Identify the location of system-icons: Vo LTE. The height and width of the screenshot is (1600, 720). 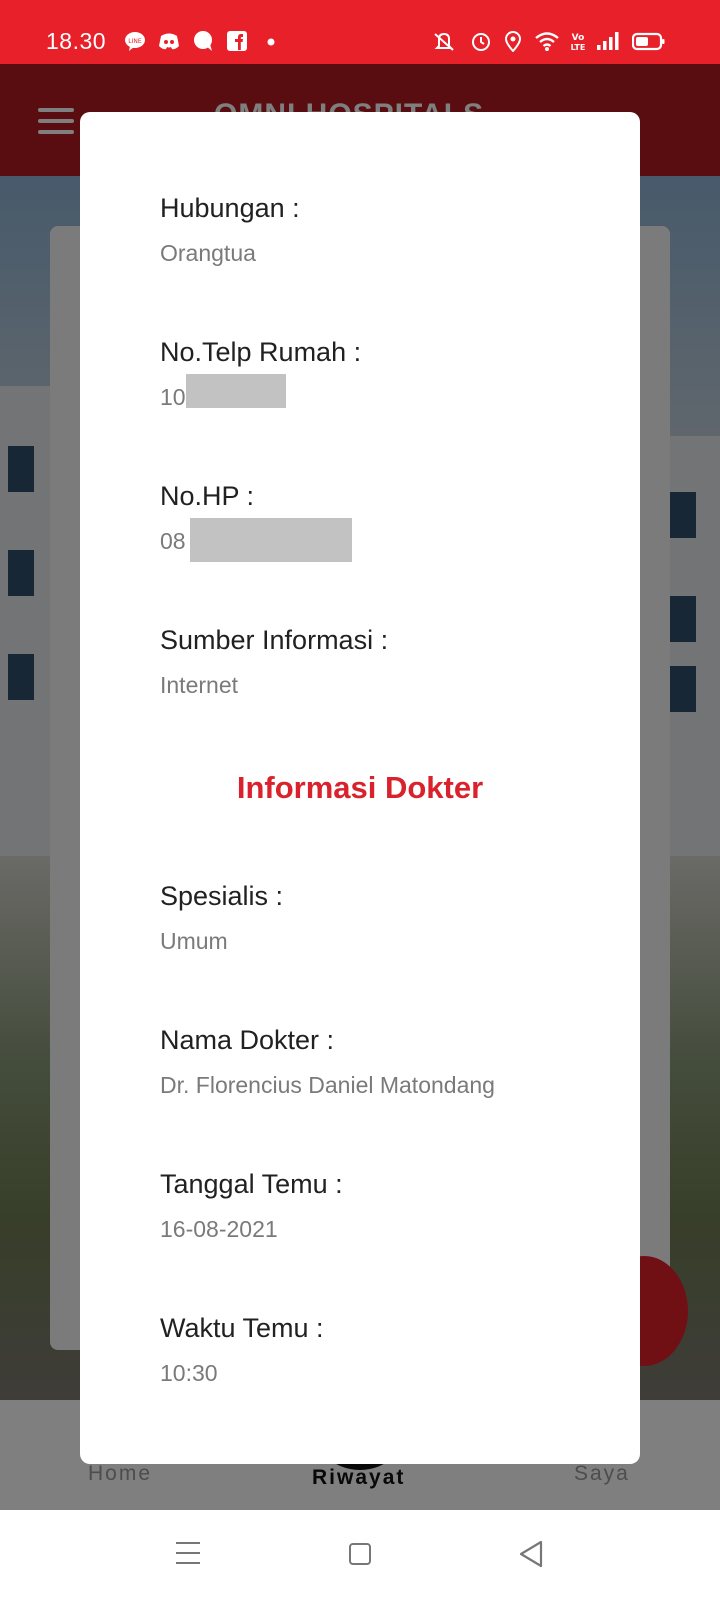
(548, 41).